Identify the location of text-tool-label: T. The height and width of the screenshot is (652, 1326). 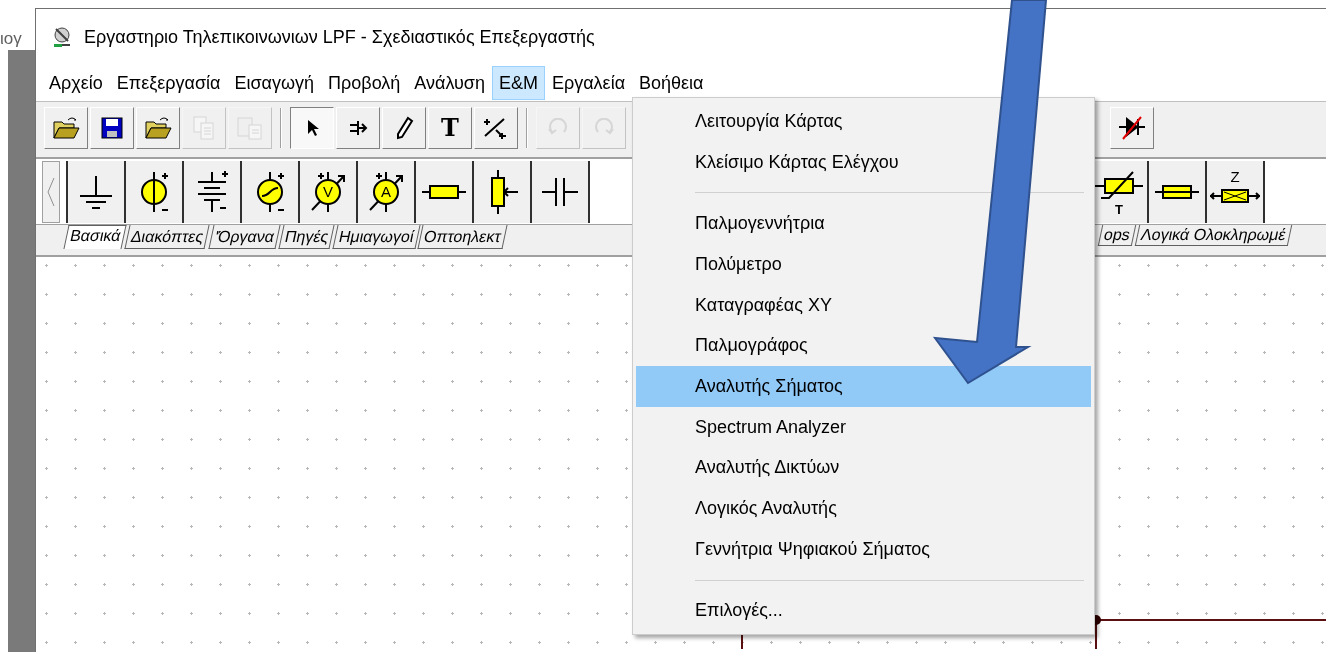
(450, 127).